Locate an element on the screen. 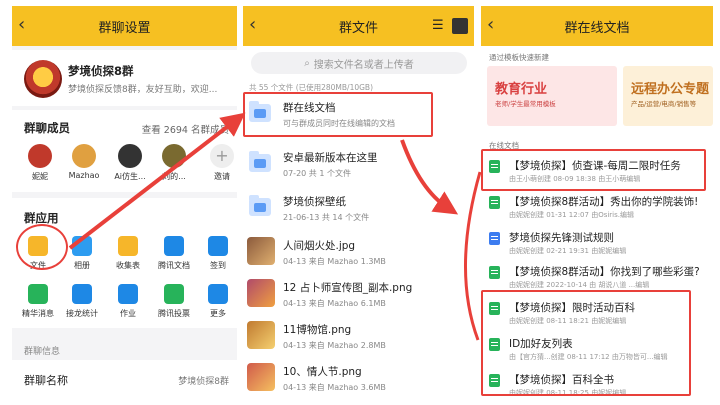 The height and width of the screenshot is (405, 720). top-bar: ‹ 群聊设置 is located at coordinates (124, 26).